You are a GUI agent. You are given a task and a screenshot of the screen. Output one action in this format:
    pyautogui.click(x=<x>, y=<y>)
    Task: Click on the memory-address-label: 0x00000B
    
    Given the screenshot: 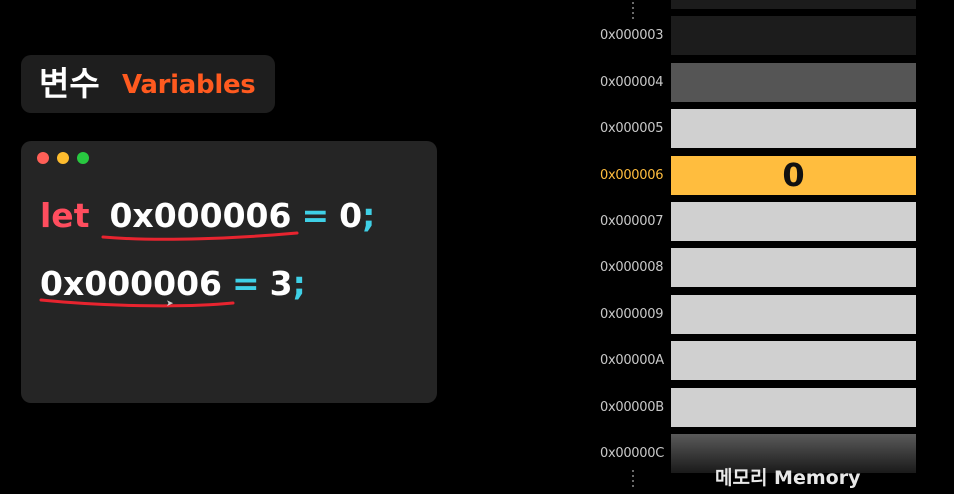 What is the action you would take?
    pyautogui.click(x=632, y=407)
    